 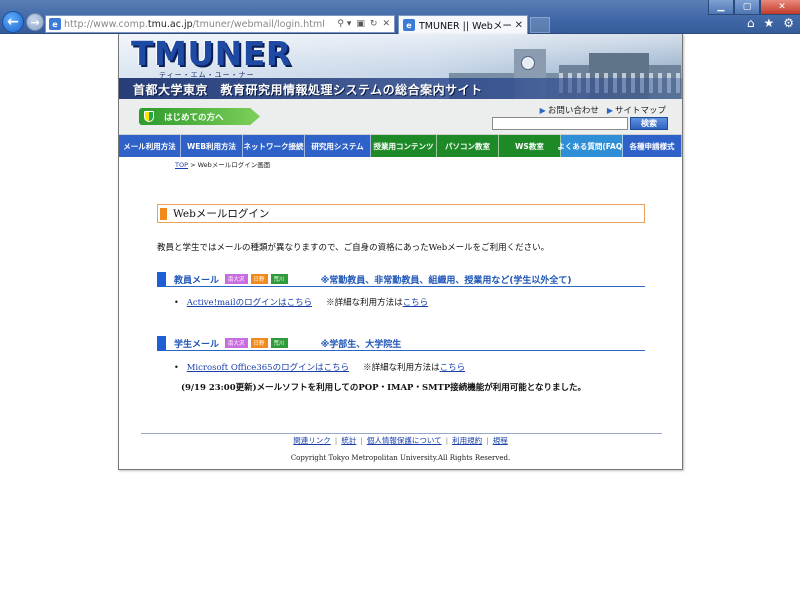 What do you see at coordinates (170, 24) in the screenshot?
I see `url-domain: tmu.ac.jp` at bounding box center [170, 24].